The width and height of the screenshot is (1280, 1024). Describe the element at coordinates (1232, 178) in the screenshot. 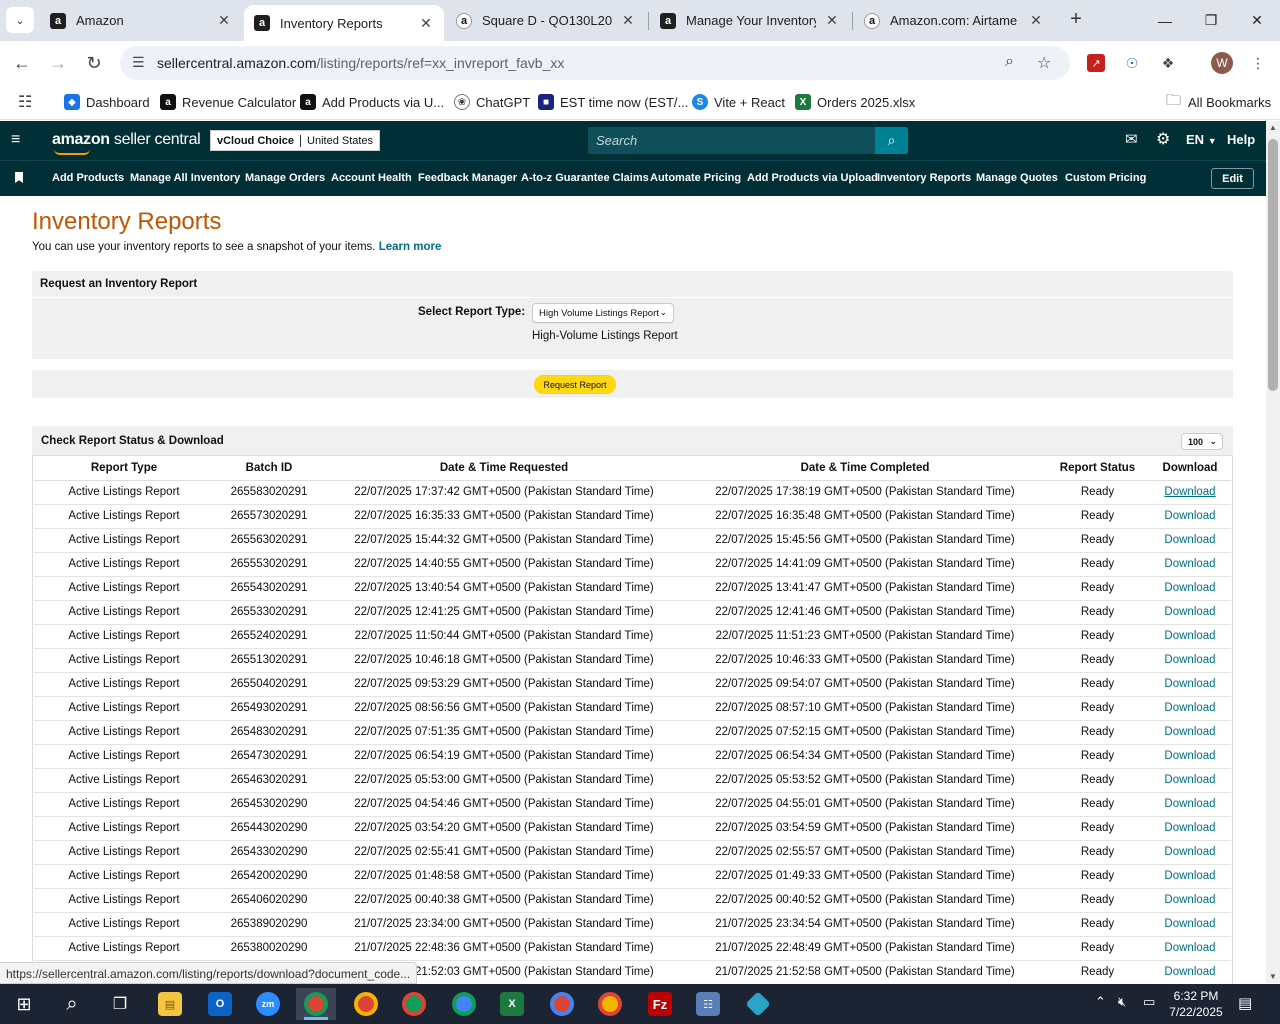

I see `edit-nav-button: Edit` at that location.